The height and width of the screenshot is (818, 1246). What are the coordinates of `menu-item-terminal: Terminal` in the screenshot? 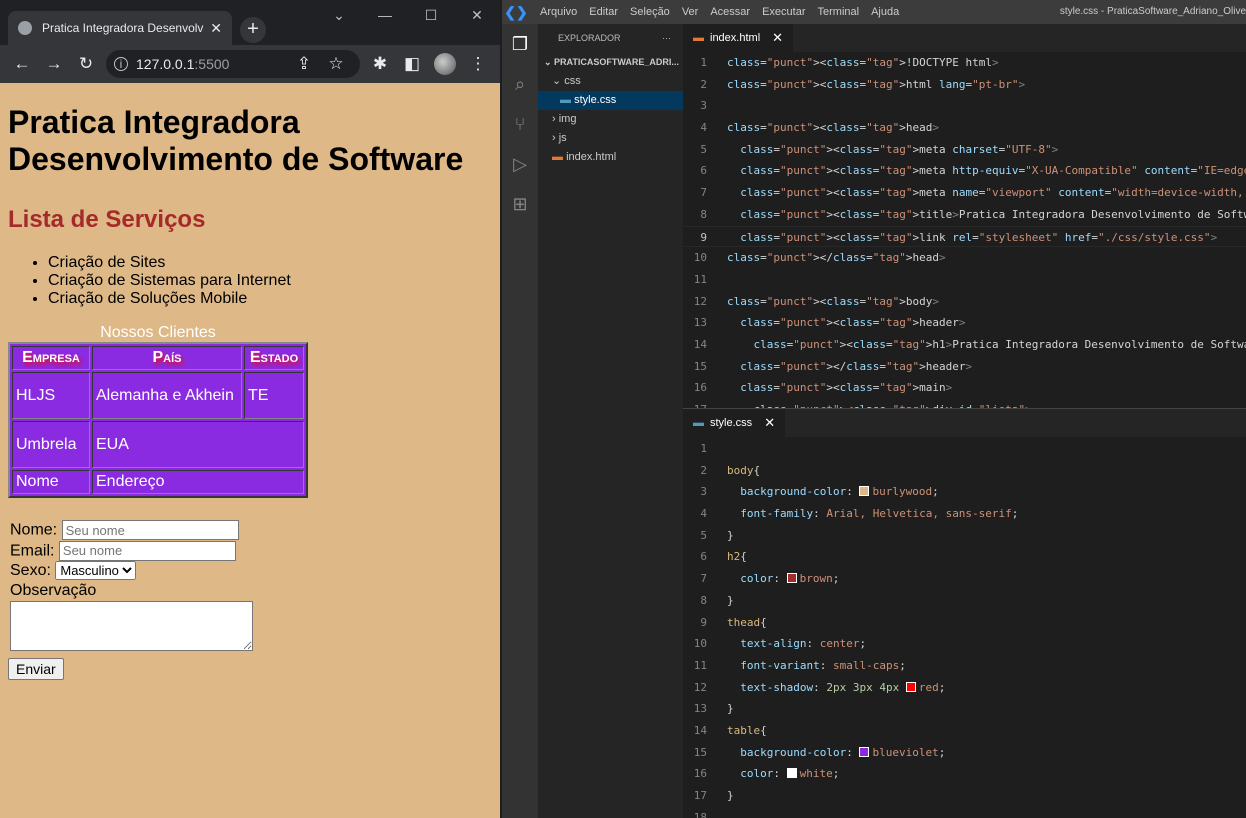 It's located at (839, 12).